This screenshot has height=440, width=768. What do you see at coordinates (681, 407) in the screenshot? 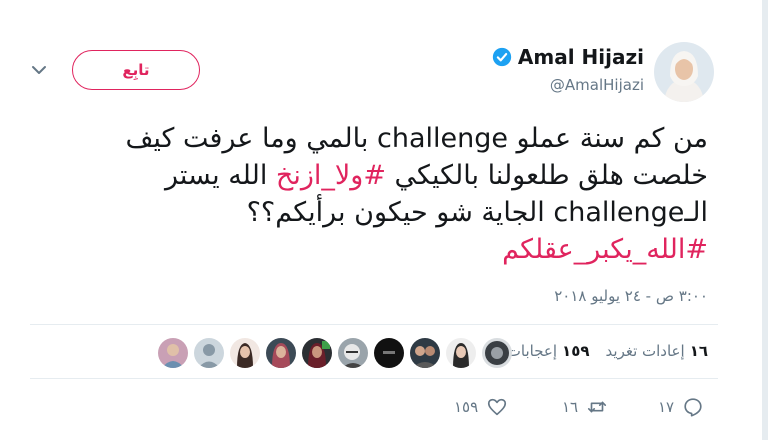
I see `reply-action: ١٧` at bounding box center [681, 407].